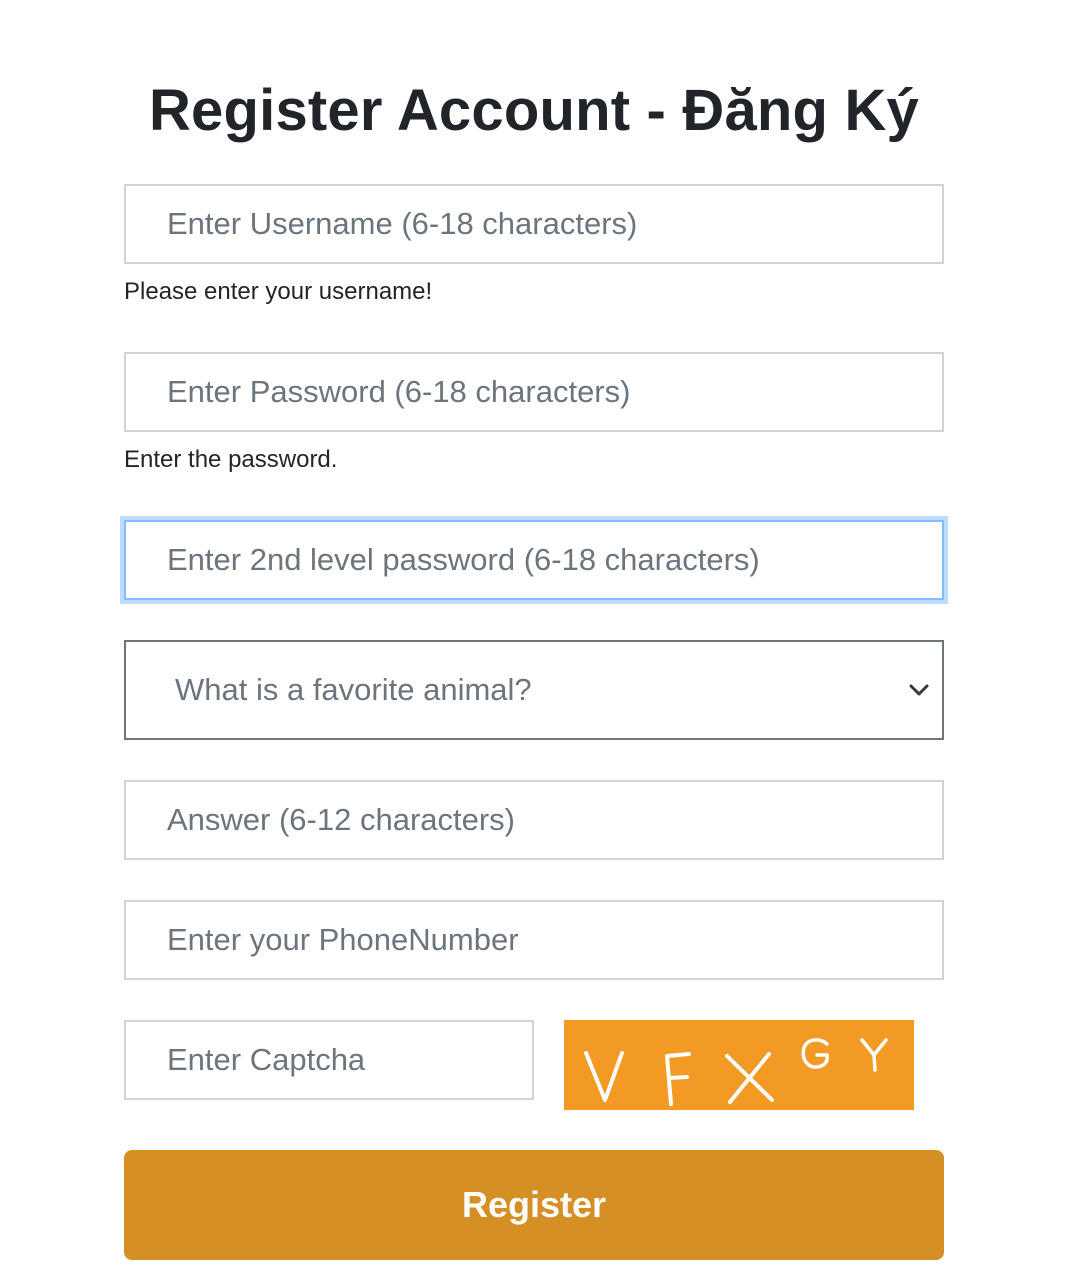  Describe the element at coordinates (919, 690) in the screenshot. I see `chevron-down-icon` at that location.